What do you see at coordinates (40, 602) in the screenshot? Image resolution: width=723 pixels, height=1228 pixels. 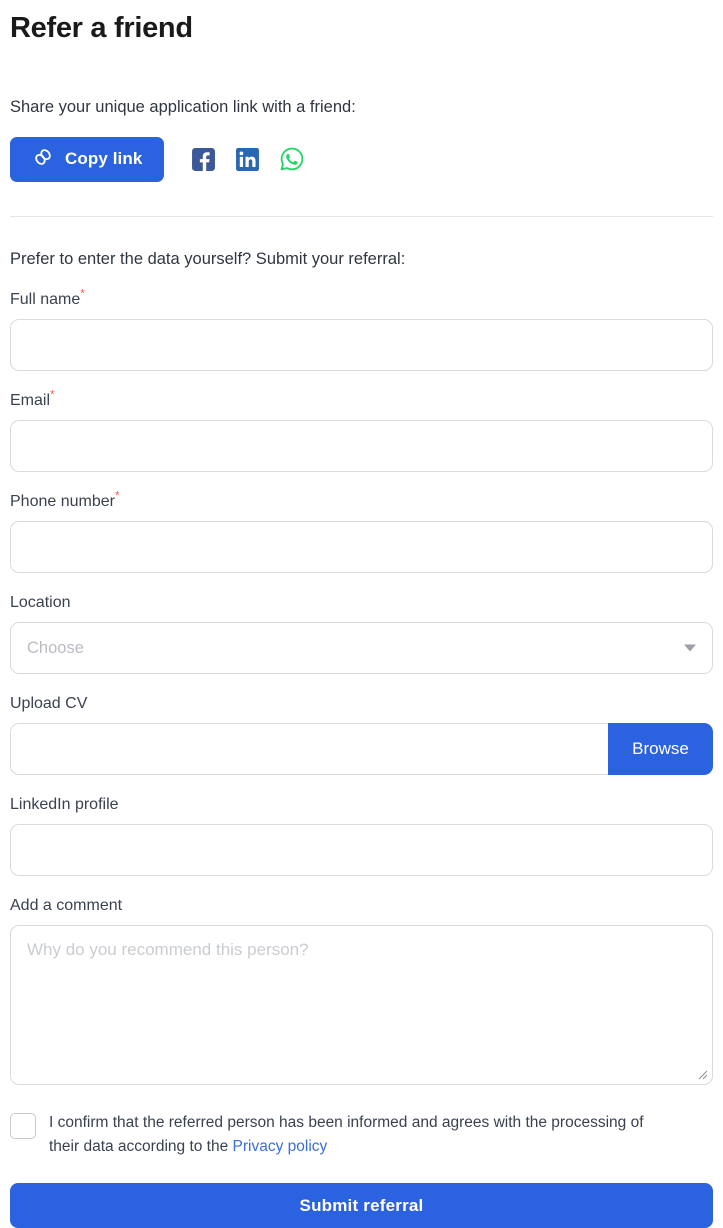 I see `location-label-text: Location` at bounding box center [40, 602].